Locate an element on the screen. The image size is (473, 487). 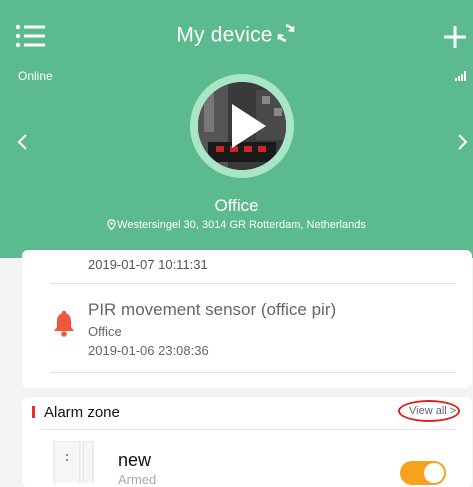
add-icon is located at coordinates (455, 37).